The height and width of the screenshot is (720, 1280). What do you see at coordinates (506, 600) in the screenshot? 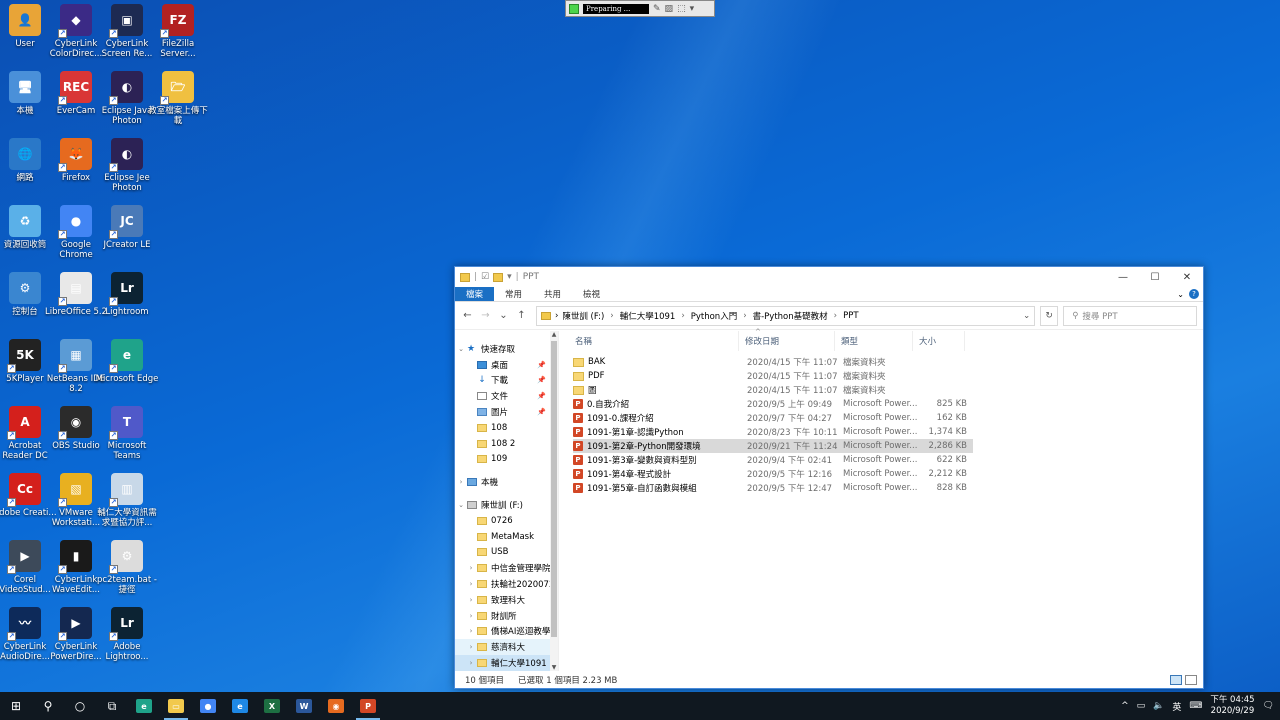
I see `nav-item: › 致理科大` at bounding box center [506, 600].